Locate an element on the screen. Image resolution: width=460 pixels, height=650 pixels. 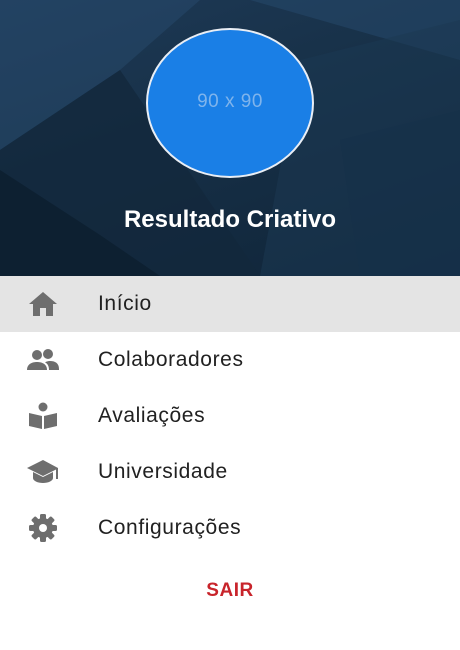
menu-item-label: Colaboradores is located at coordinates (171, 359).